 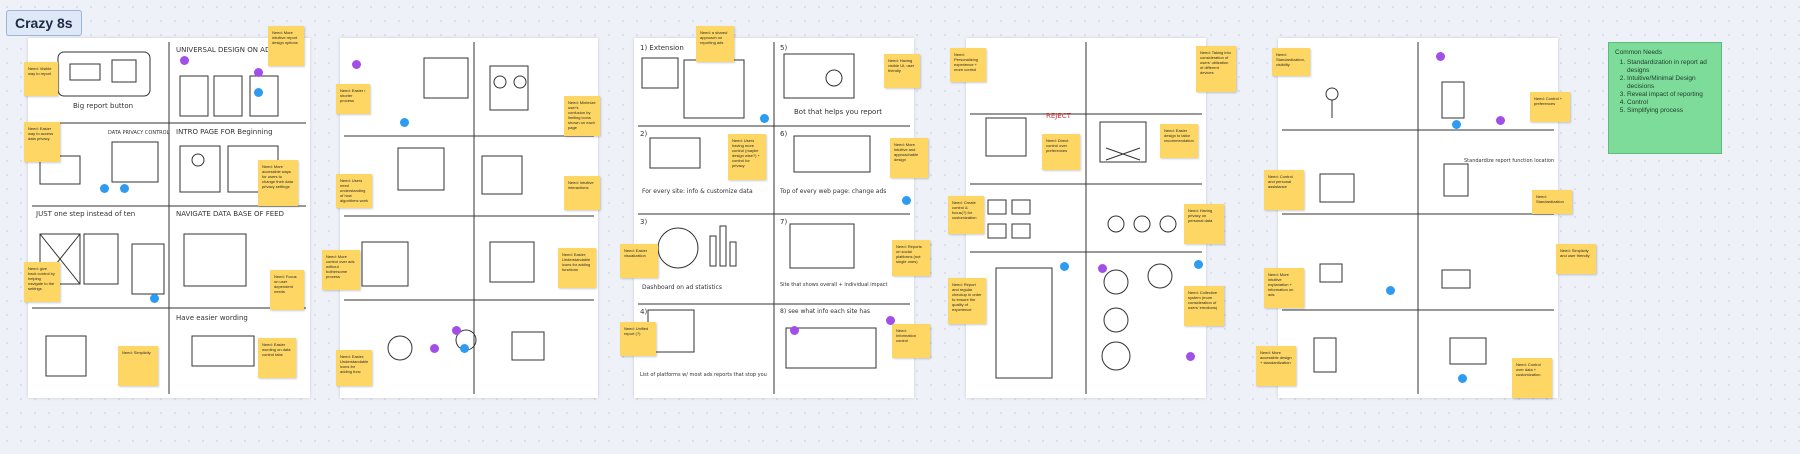 I want to click on common-need-item: Control, so click(x=1671, y=103).